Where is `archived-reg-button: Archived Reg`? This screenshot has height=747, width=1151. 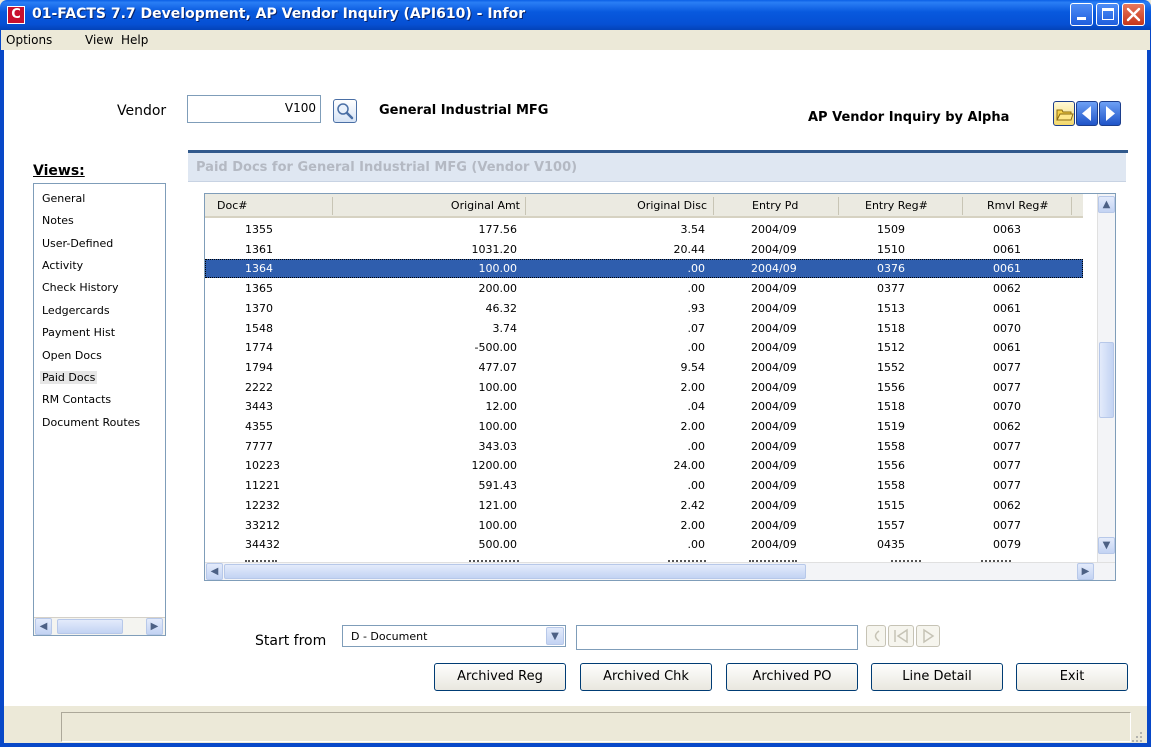 archived-reg-button: Archived Reg is located at coordinates (500, 677).